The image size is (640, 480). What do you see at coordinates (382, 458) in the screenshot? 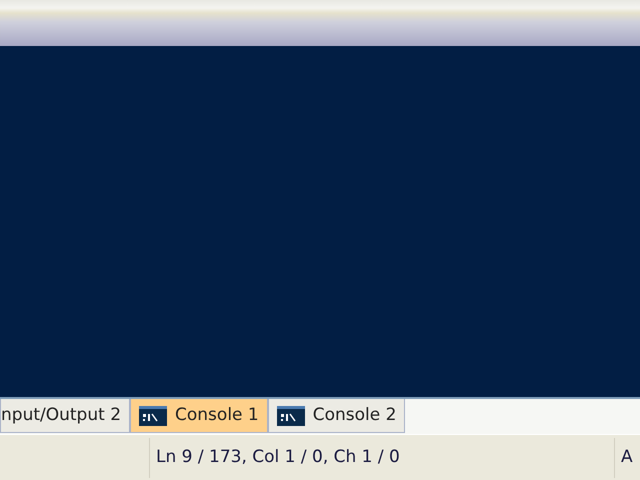
I see `cursor-position: Ln 9 / 173, Col 1 / 0, Ch 1 / 0` at bounding box center [382, 458].